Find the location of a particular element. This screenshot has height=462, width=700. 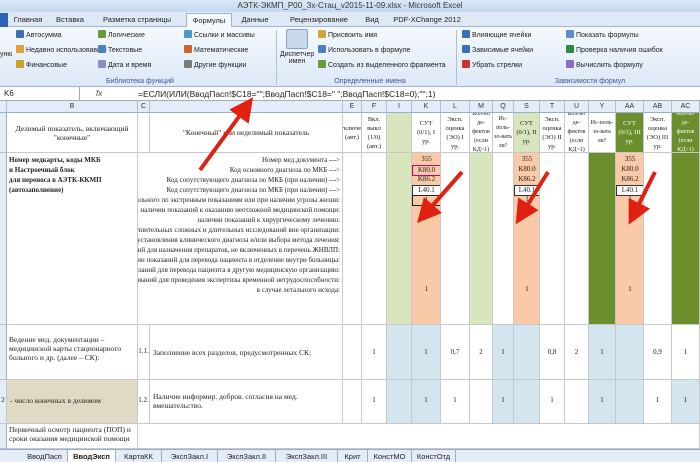

sheet-tab: ЭкспЗакл.I is located at coordinates (190, 456).